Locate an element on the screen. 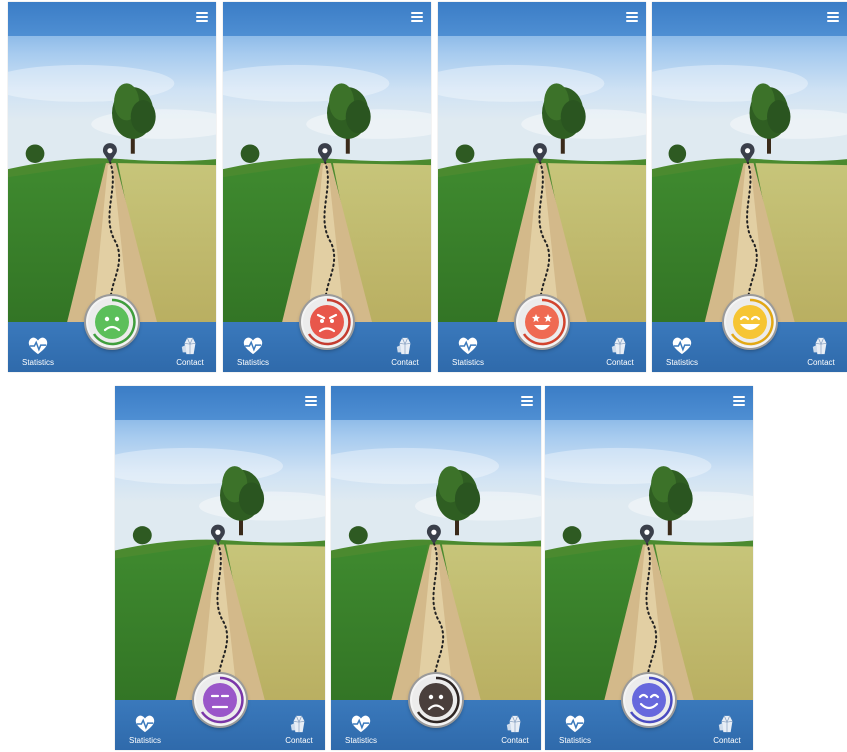 Image resolution: width=847 pixels, height=752 pixels. phone-screen-7: Statistics Contact is located at coordinates (649, 568).